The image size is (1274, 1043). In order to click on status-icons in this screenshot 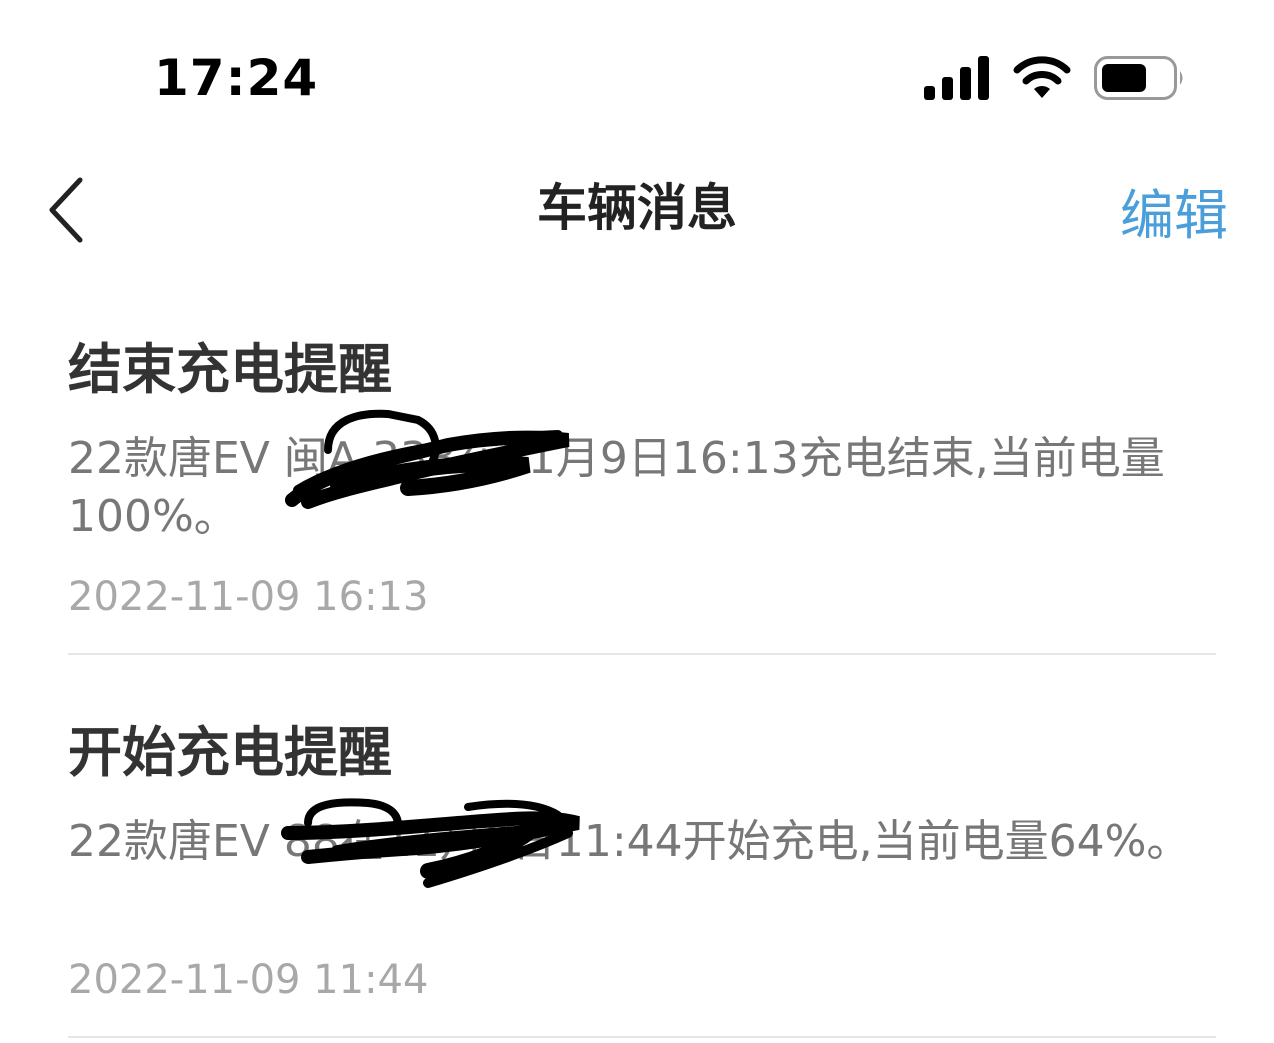, I will do `click(1059, 77)`.